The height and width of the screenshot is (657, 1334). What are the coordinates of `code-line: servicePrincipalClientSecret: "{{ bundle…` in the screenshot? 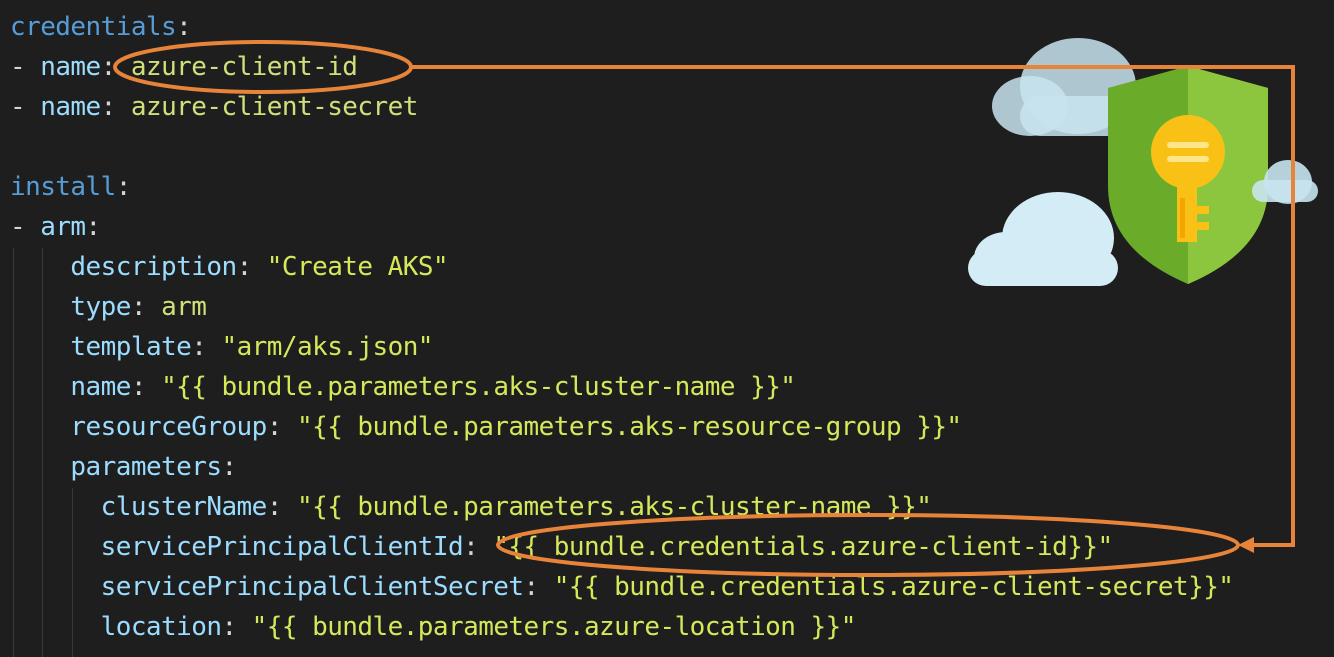 It's located at (622, 587).